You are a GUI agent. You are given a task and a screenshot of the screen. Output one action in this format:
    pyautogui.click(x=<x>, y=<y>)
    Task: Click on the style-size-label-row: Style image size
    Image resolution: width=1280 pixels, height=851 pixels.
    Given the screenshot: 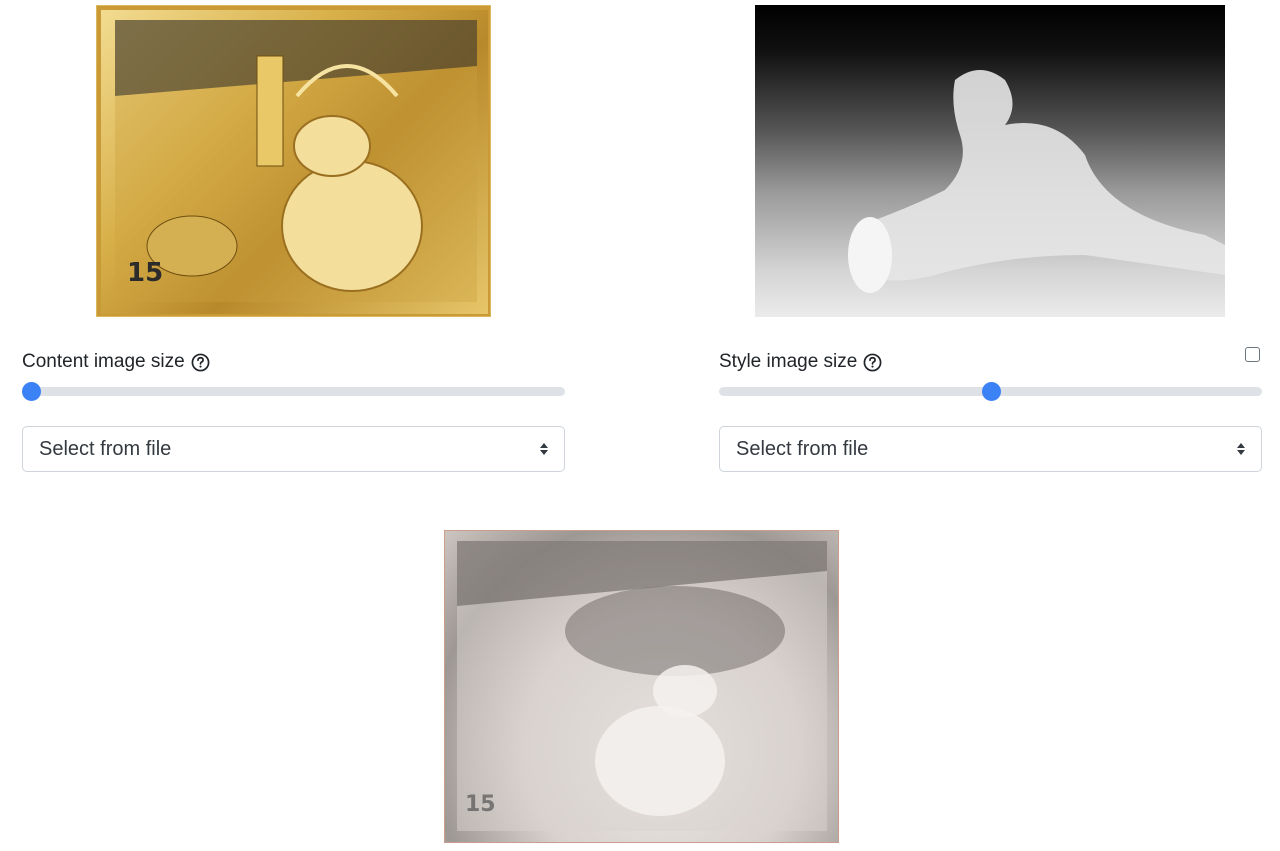 What is the action you would take?
    pyautogui.click(x=800, y=362)
    